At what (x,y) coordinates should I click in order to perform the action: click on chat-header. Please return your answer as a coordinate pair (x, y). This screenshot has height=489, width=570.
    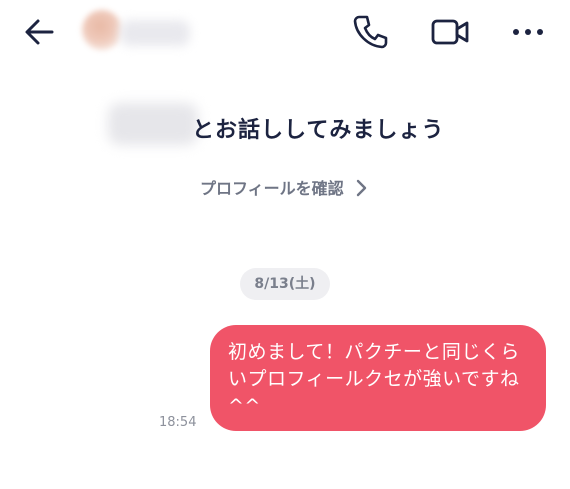
    Looking at the image, I should click on (285, 35).